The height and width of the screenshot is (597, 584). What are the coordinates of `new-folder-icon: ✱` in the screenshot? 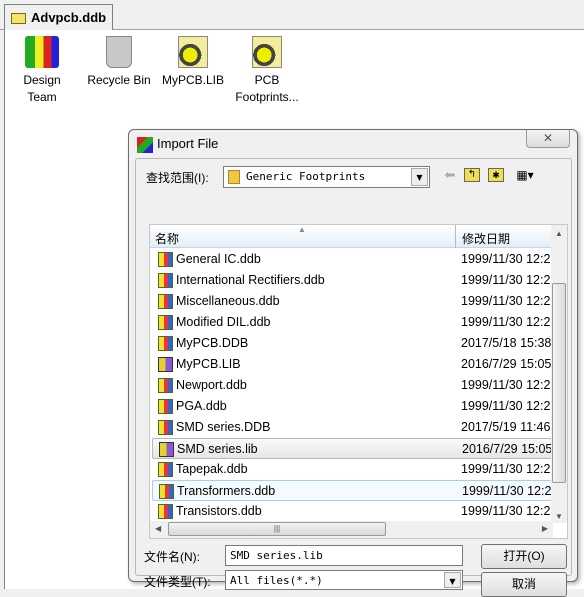 It's located at (496, 175).